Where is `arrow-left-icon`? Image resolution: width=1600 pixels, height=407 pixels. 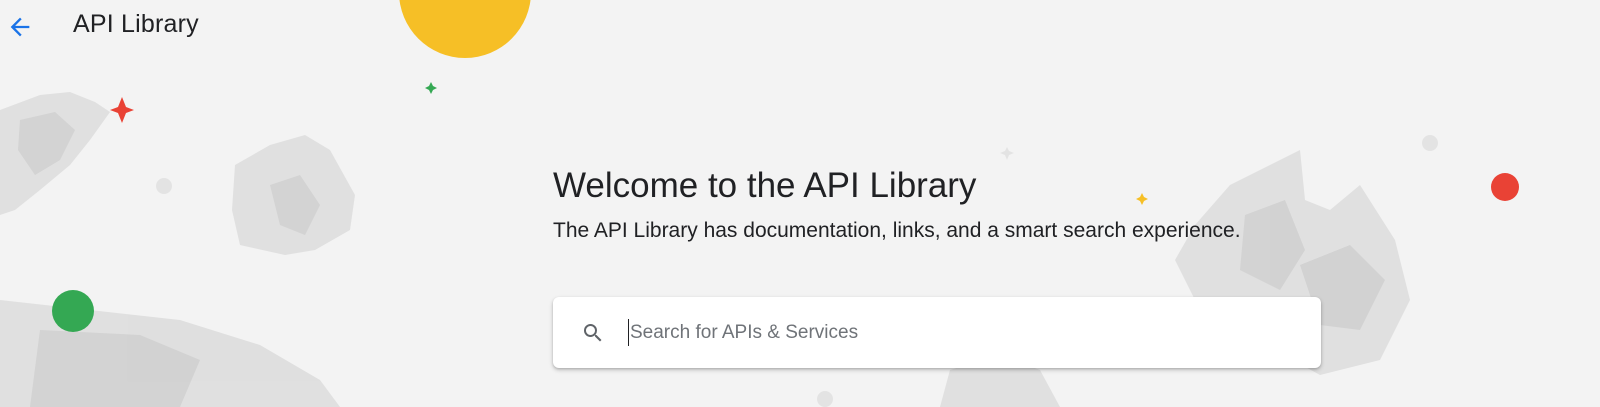
arrow-left-icon is located at coordinates (20, 27).